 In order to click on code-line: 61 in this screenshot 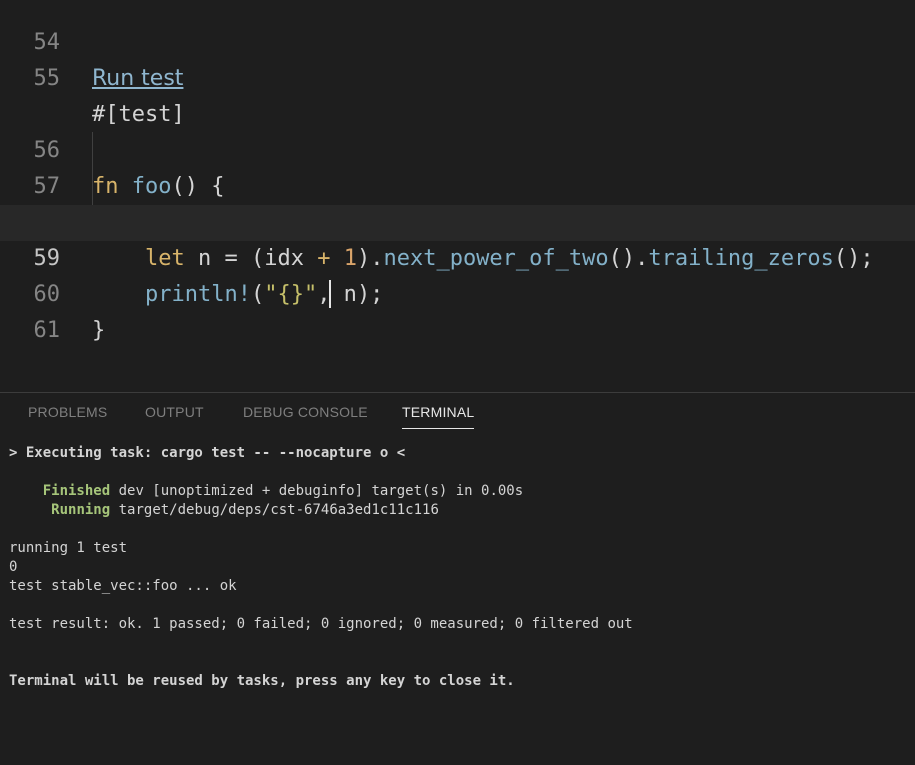, I will do `click(457, 310)`.